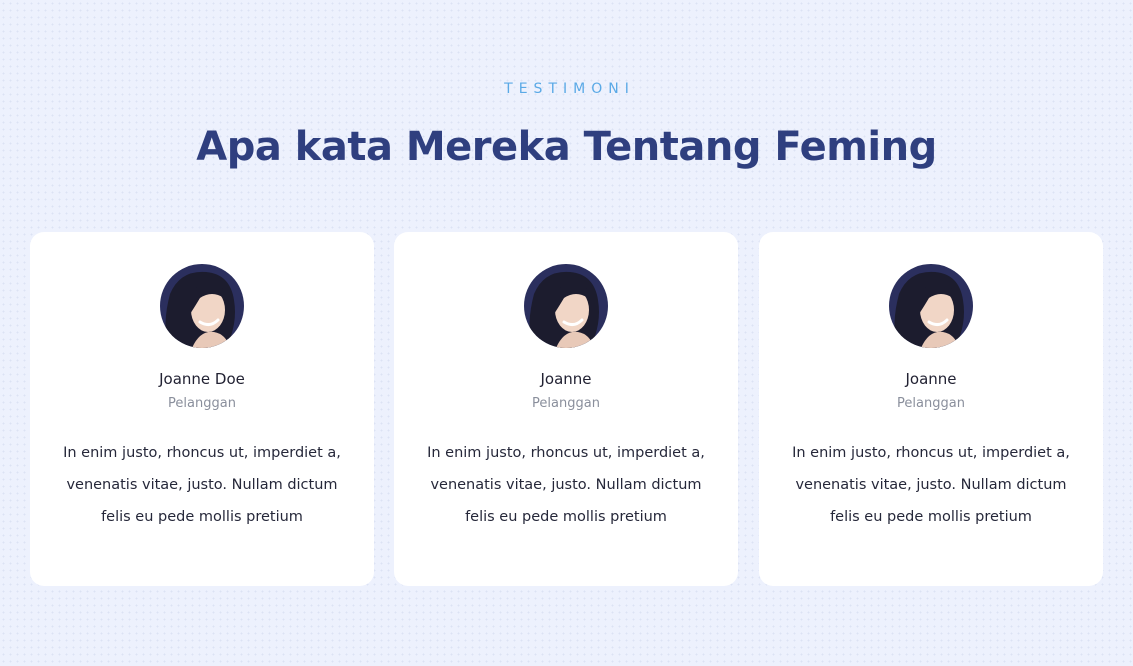 This screenshot has width=1133, height=666. I want to click on section-title: Apa kata Mereka Tentang Feming, so click(566, 147).